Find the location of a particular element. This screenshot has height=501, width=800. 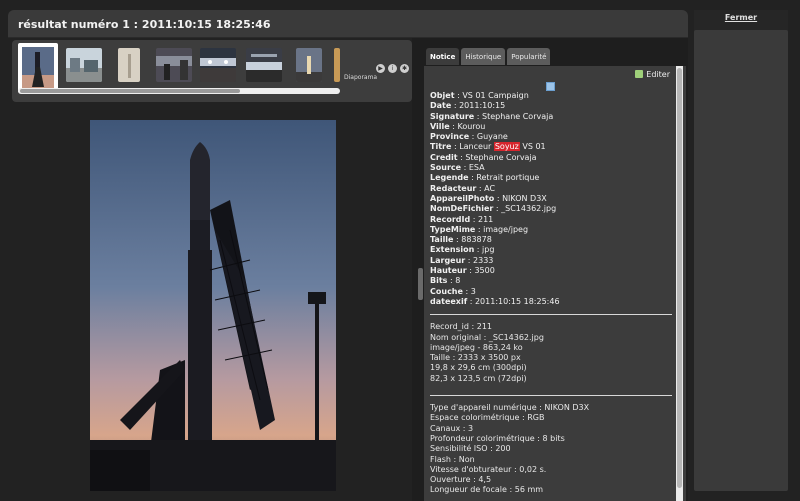

metadata-label: Extension is located at coordinates (452, 250).